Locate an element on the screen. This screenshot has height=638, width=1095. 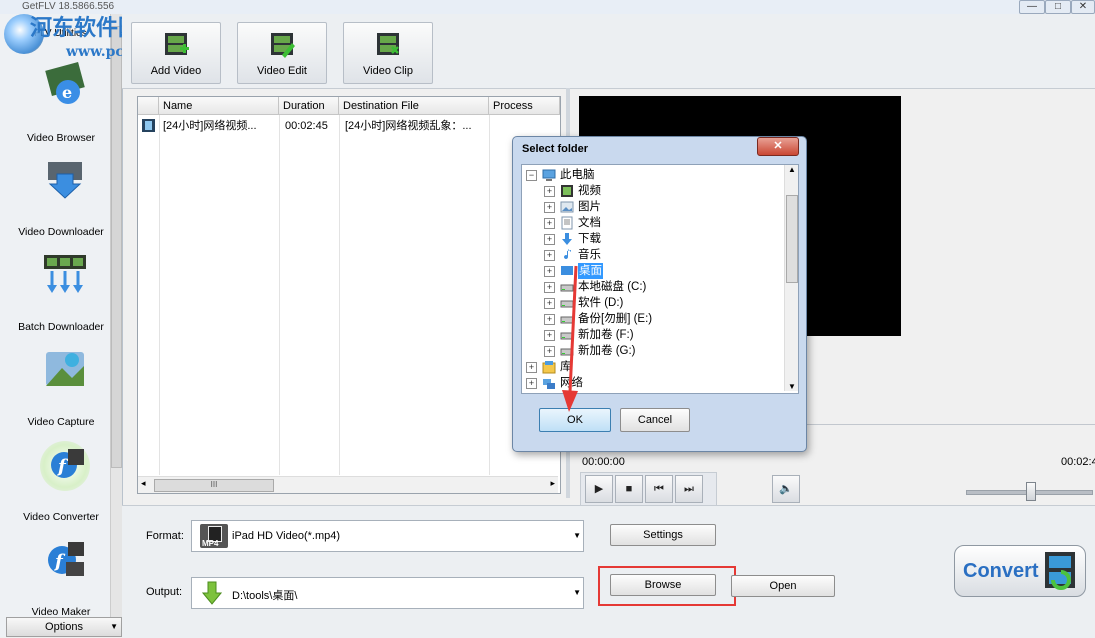
sidebar-item-label: Video Capture is located at coordinates (61, 422).